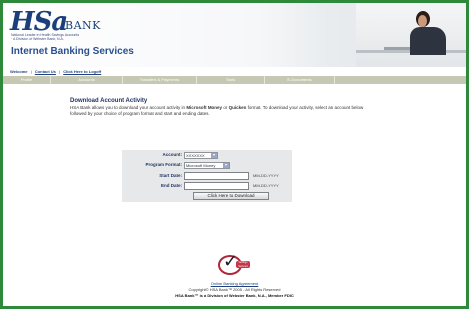  What do you see at coordinates (170, 175) in the screenshot?
I see `start-date-label: Start Date:` at bounding box center [170, 175].